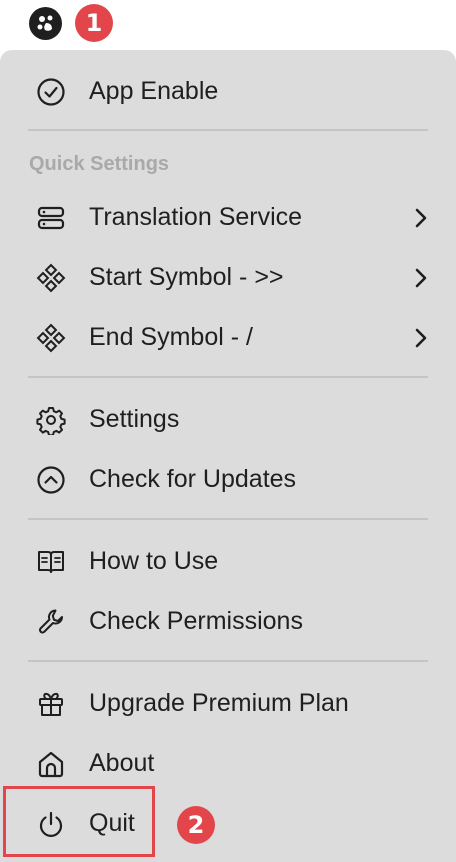 The height and width of the screenshot is (862, 456). I want to click on menu-item-end-symbol: End Symbol - /, so click(228, 337).